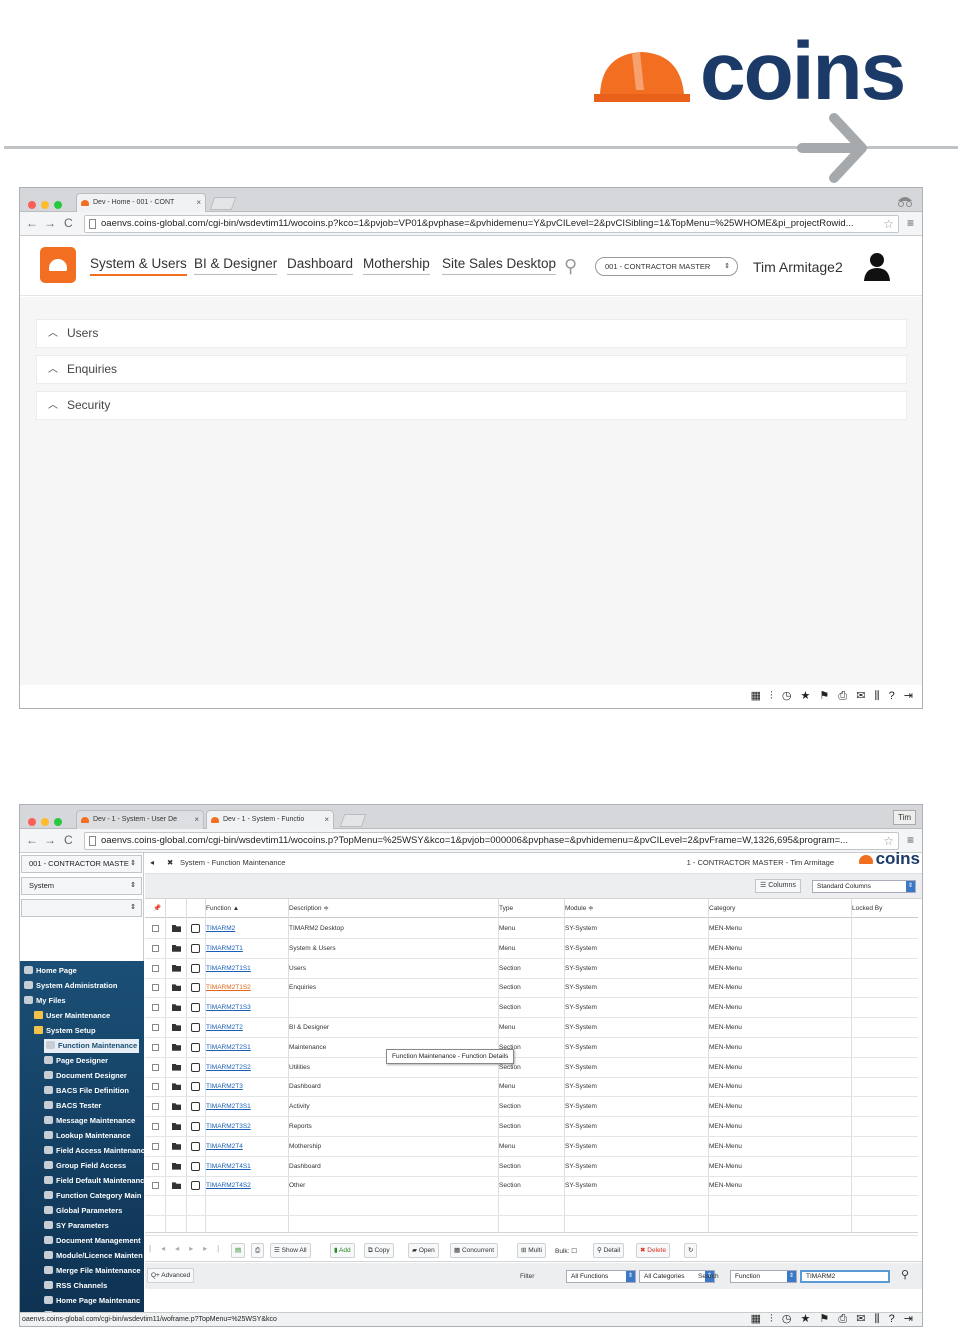 The image size is (962, 1328). Describe the element at coordinates (379, 1250) in the screenshot. I see `copy-button: ⧉ Copy` at that location.